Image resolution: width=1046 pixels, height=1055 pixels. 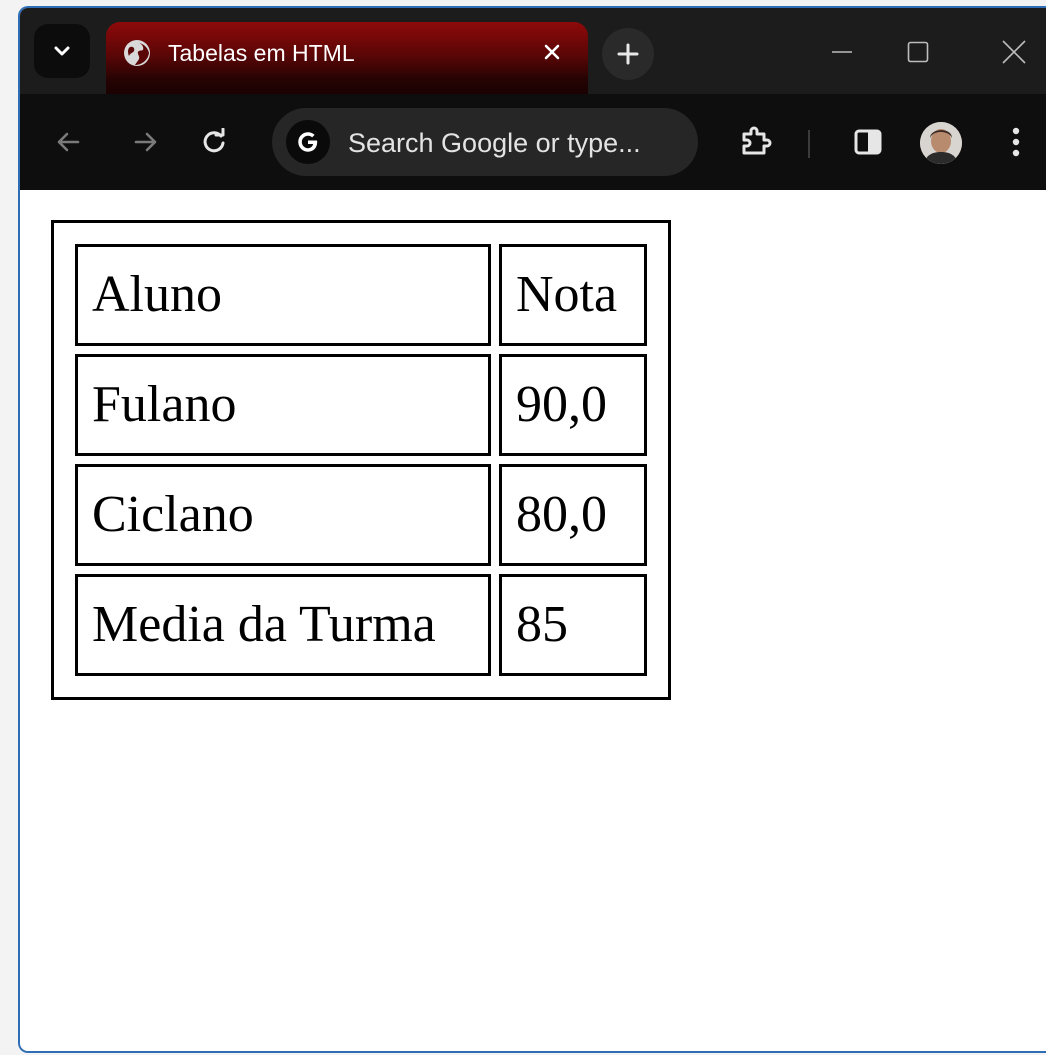 I want to click on minimize-icon, so click(x=842, y=52).